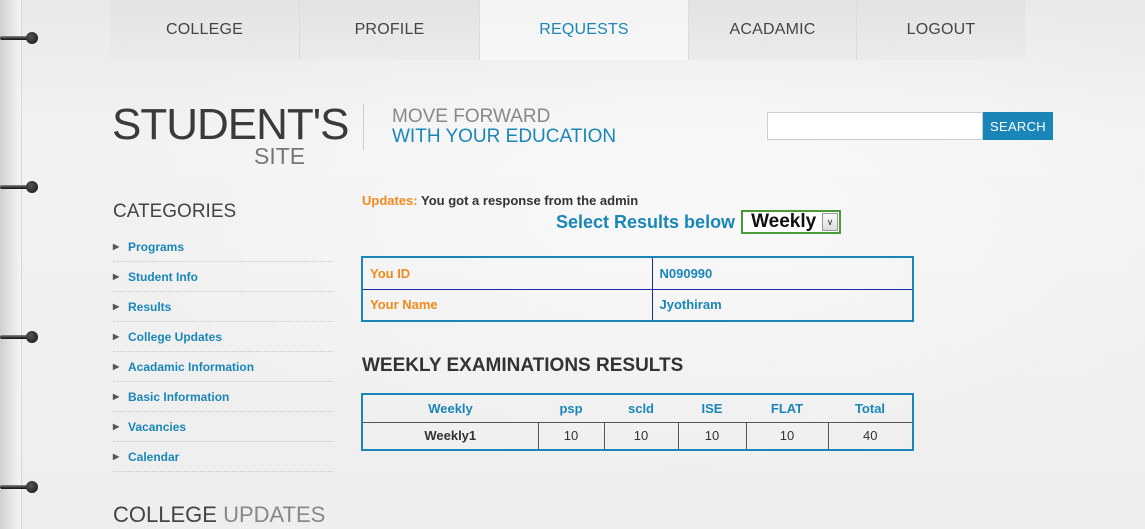 The height and width of the screenshot is (529, 1145). Describe the element at coordinates (870, 436) in the screenshot. I see `table-cell: 40` at that location.